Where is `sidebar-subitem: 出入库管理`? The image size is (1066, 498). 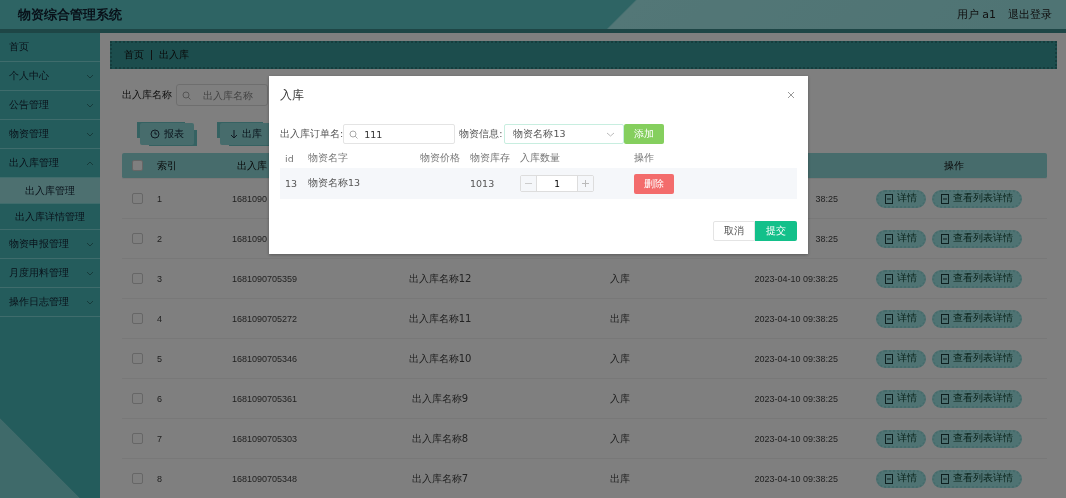
sidebar-subitem: 出入库管理 is located at coordinates (50, 191).